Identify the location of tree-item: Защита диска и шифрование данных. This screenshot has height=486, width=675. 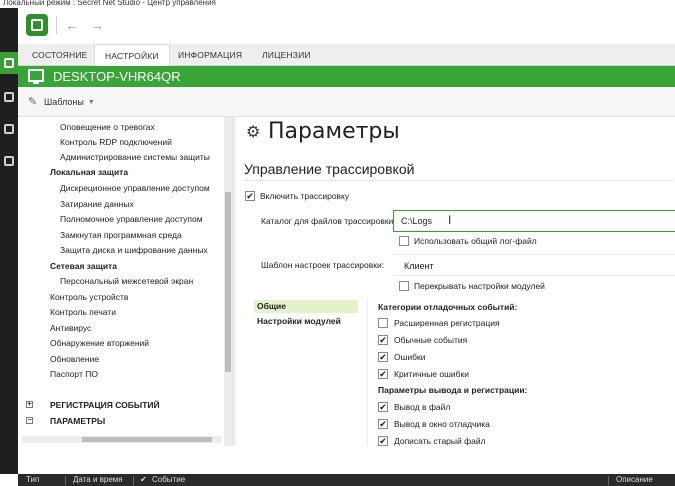
(134, 250).